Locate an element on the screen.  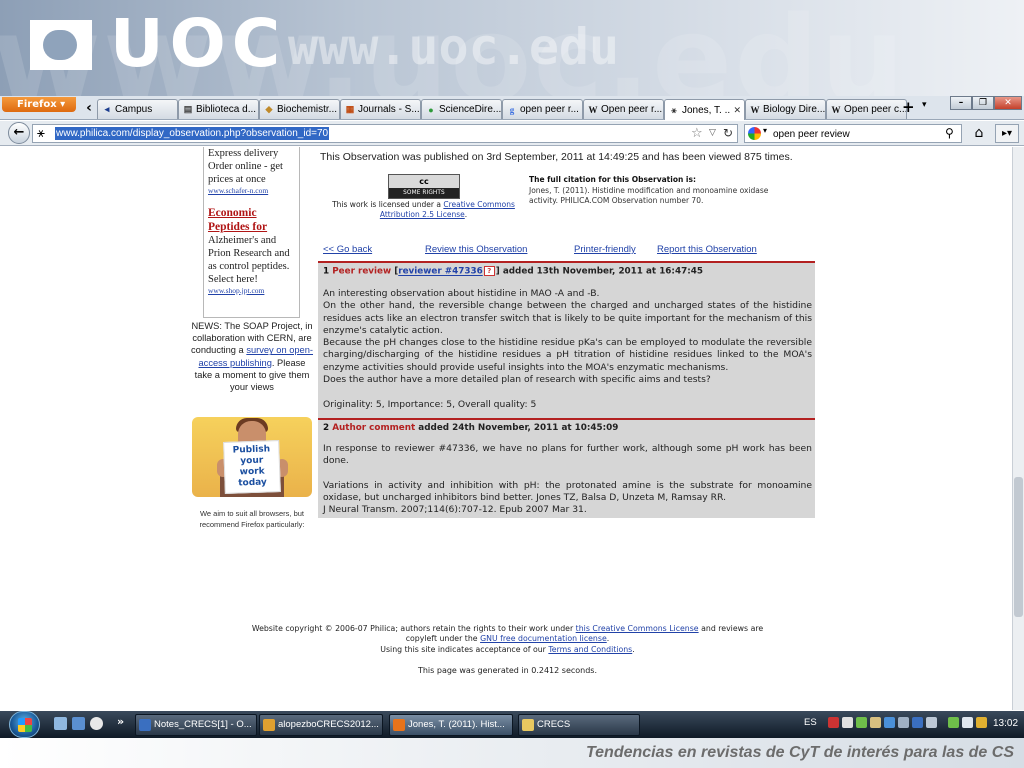
search-engine-dropdown-icon: ▾ is located at coordinates (765, 130).